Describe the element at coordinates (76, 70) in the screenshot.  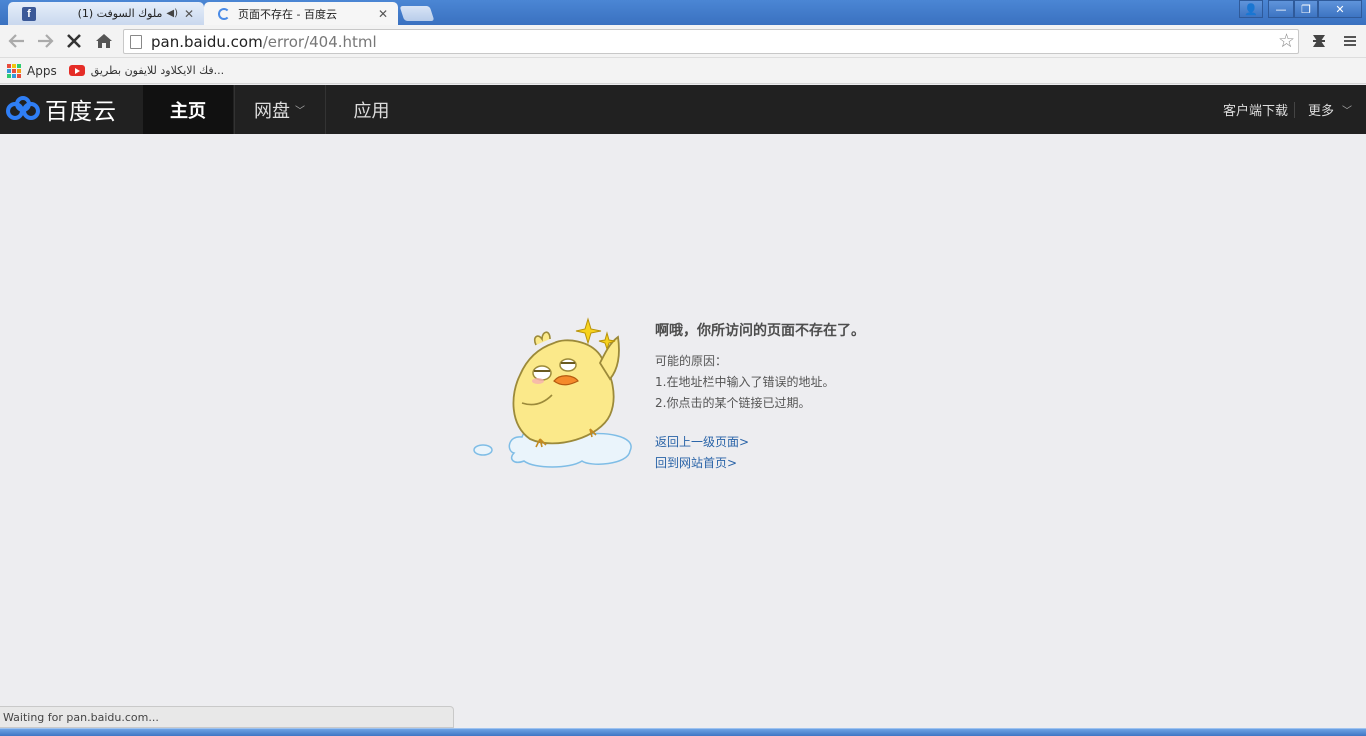
I see `youtube-icon` at that location.